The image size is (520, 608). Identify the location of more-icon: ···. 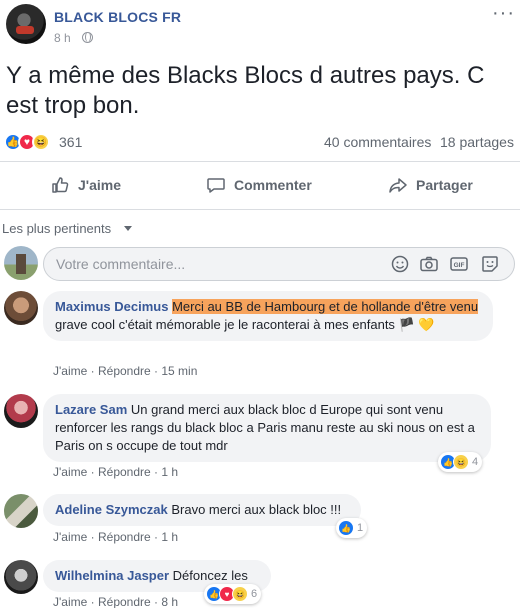
(503, 13).